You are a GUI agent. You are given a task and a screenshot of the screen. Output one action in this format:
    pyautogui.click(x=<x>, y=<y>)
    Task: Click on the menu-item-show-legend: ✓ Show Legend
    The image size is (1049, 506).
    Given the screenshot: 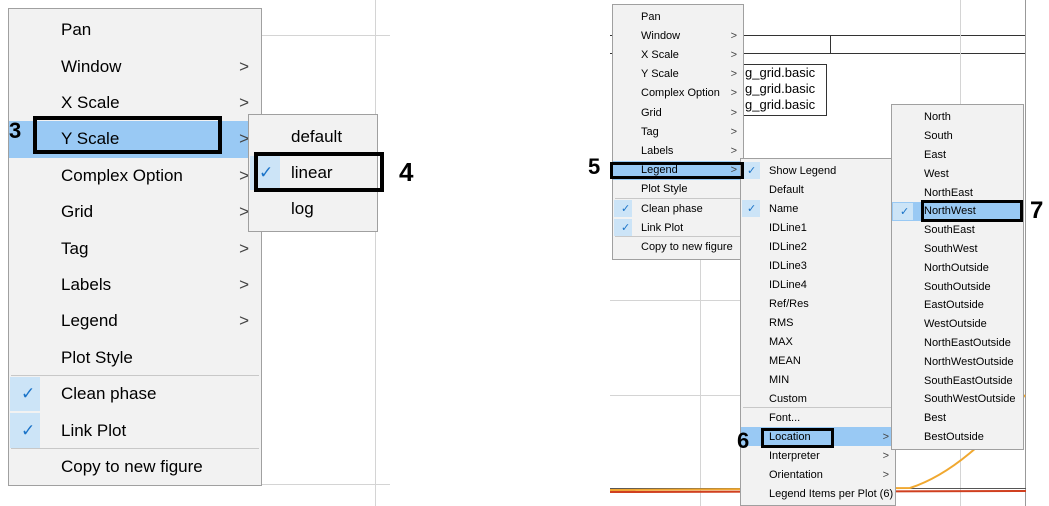 What is the action you would take?
    pyautogui.click(x=818, y=170)
    